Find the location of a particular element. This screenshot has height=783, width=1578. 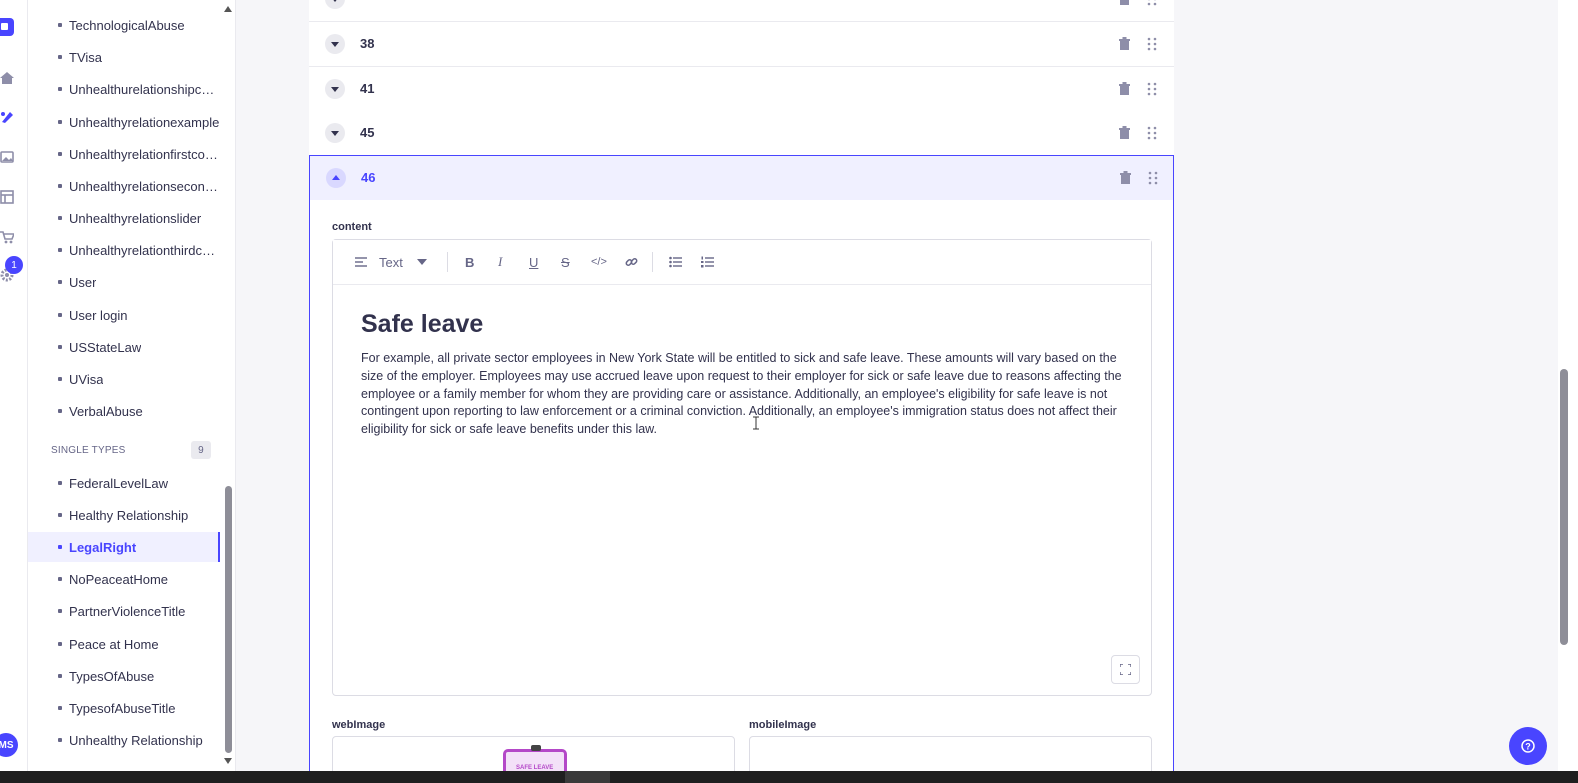

sidebar-item-peace-at-home: Peace at Home is located at coordinates (124, 644).